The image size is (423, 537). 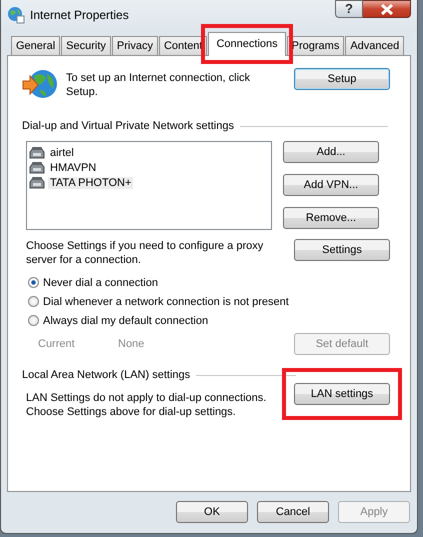 I want to click on dialog-button: Cancel, so click(x=293, y=512).